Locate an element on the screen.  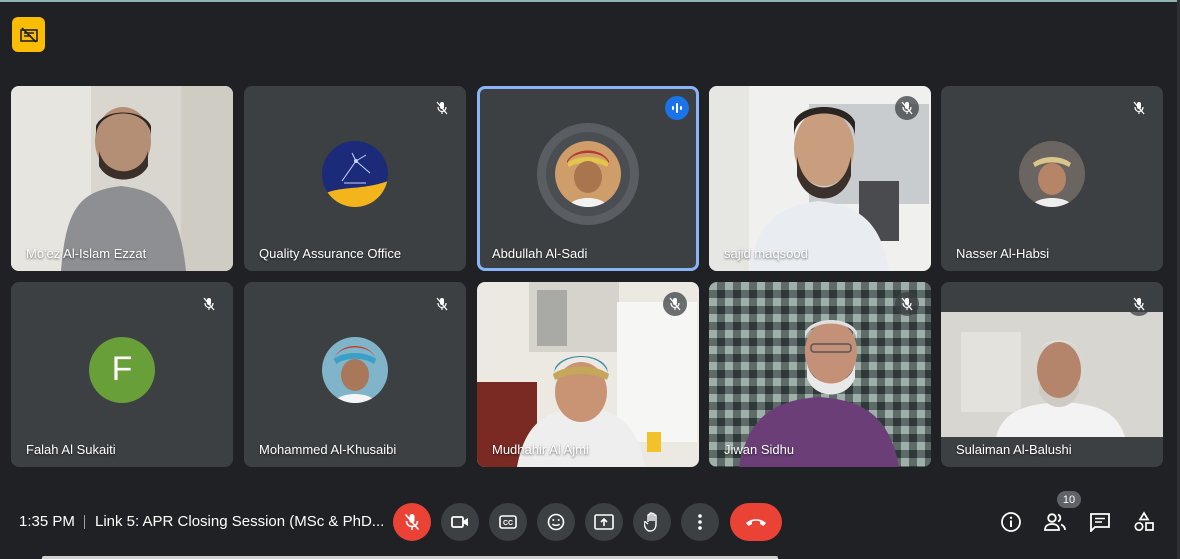
people-icon is located at coordinates (1055, 522).